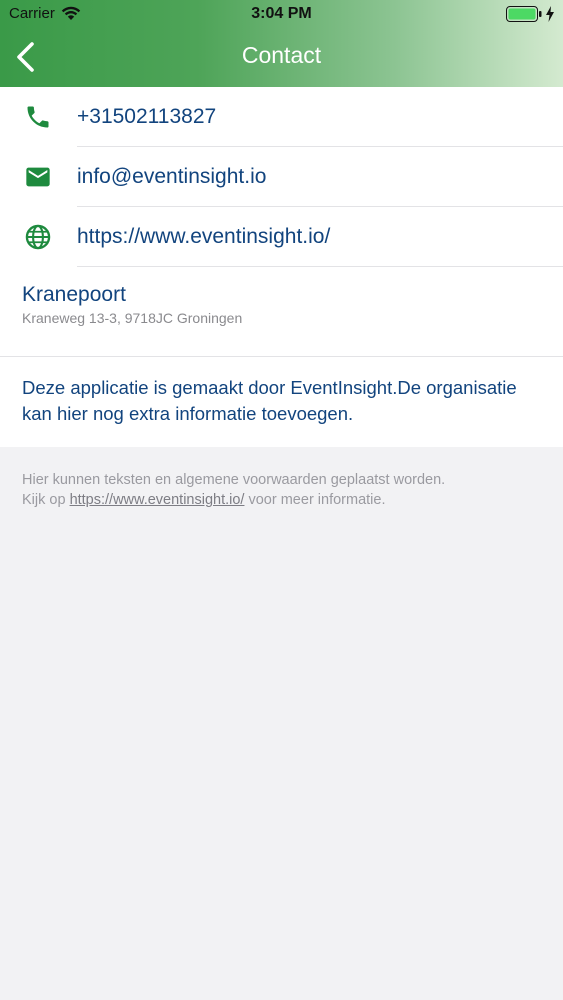  I want to click on address-name: Kranepoort, so click(74, 294).